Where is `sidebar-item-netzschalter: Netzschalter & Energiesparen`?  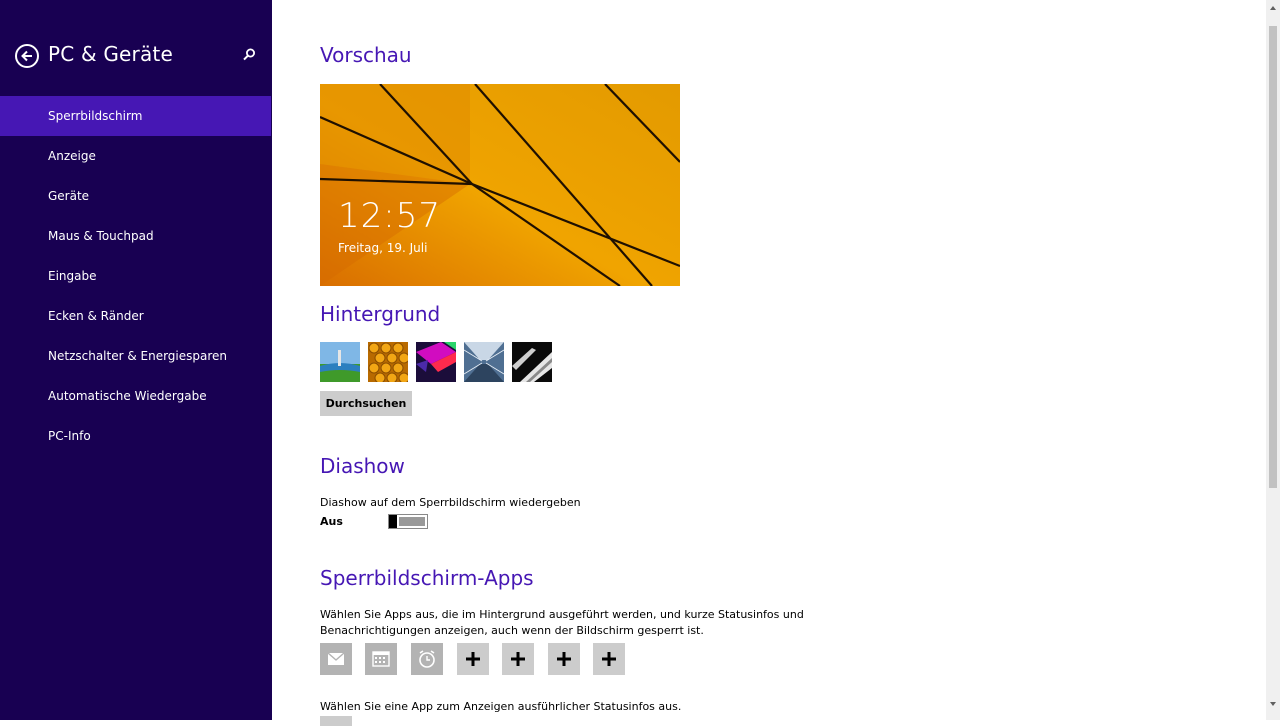 sidebar-item-netzschalter: Netzschalter & Energiesparen is located at coordinates (136, 356).